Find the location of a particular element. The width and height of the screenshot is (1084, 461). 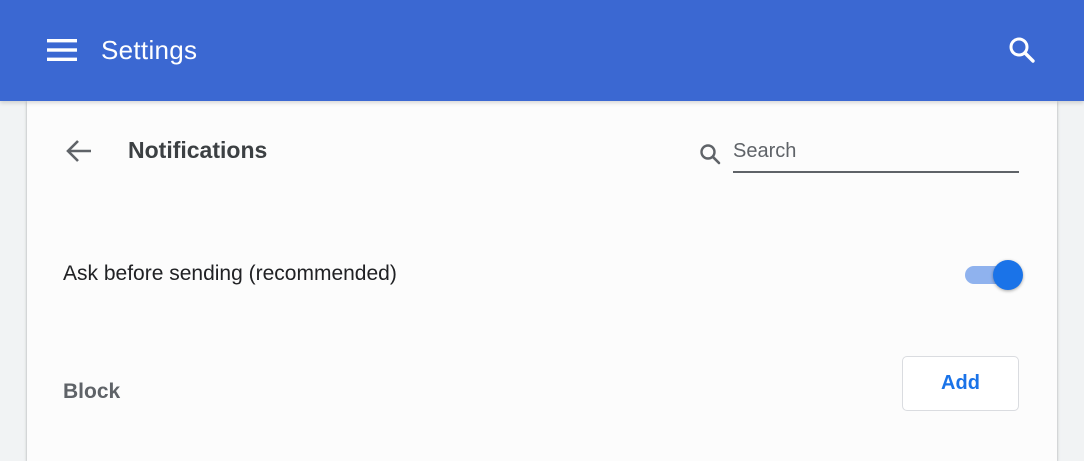

arrow-back-icon is located at coordinates (78, 151).